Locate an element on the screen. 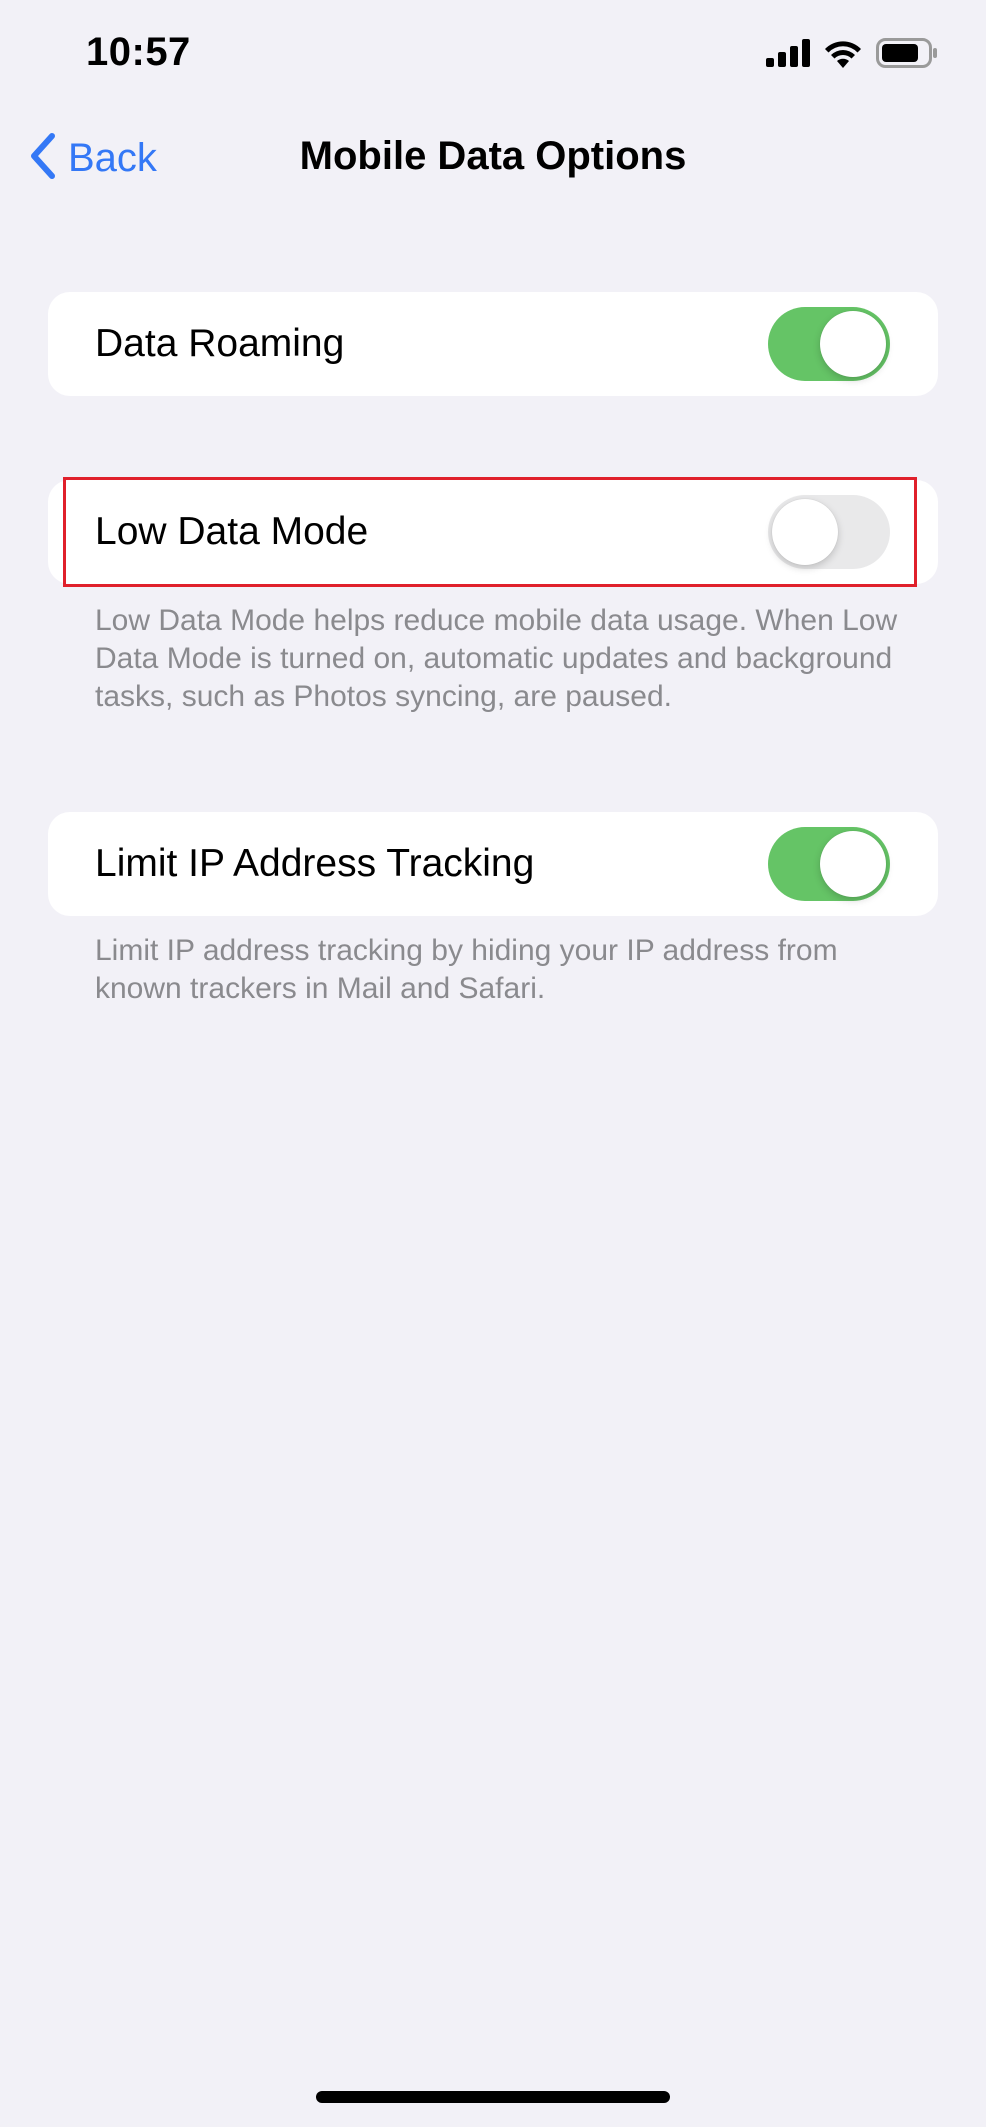 This screenshot has width=986, height=2127. battery-icon is located at coordinates (907, 53).